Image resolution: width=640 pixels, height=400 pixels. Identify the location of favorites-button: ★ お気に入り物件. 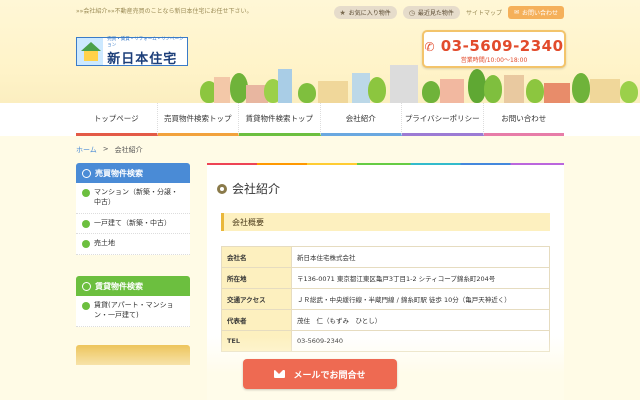
(365, 12).